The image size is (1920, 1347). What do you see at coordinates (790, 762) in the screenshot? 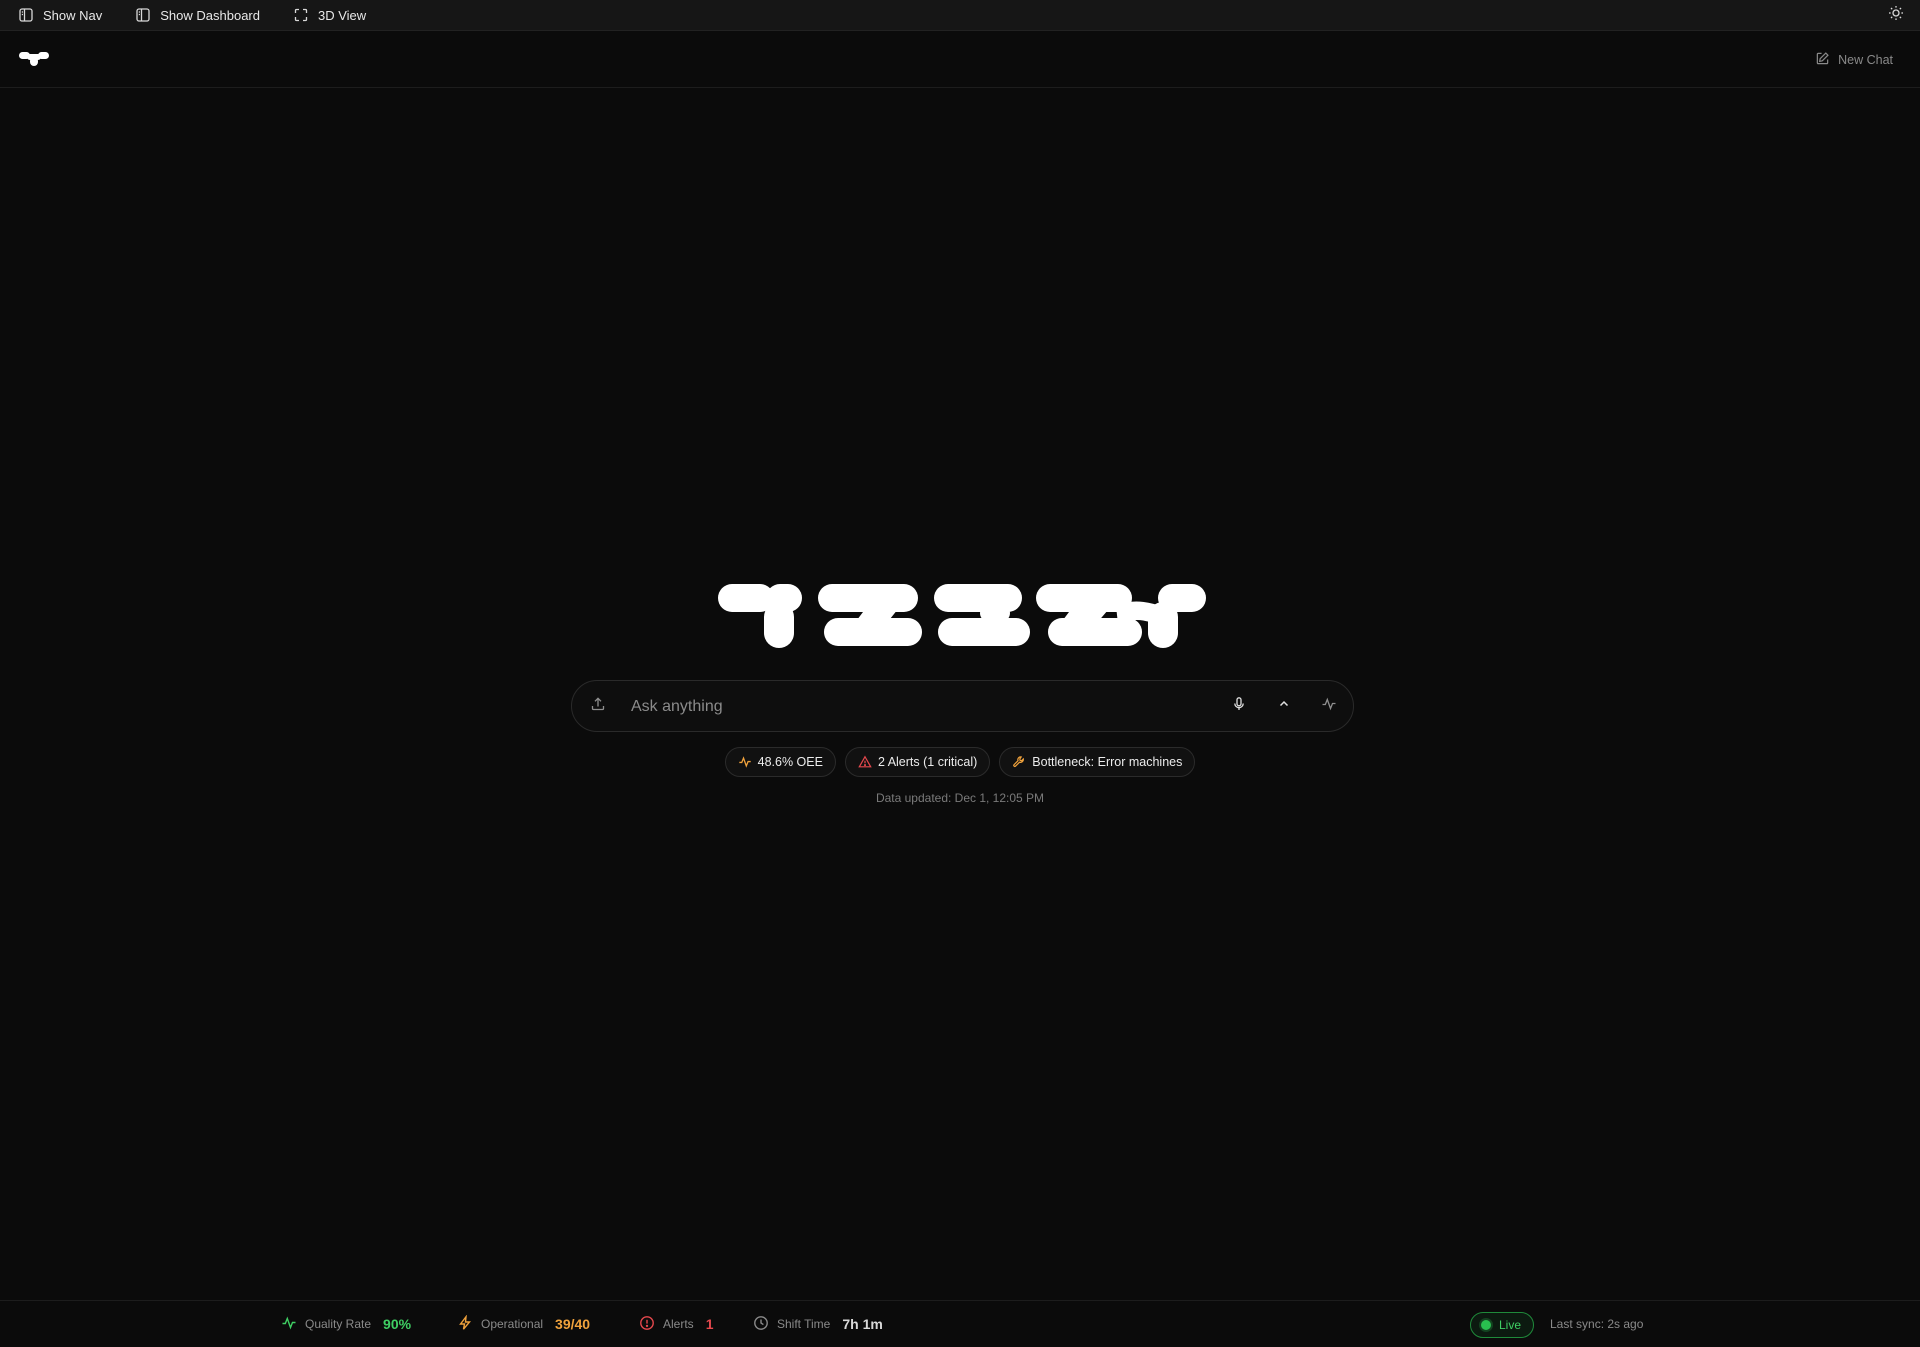
I see `oee-chip-label: 48.6% OEE` at bounding box center [790, 762].